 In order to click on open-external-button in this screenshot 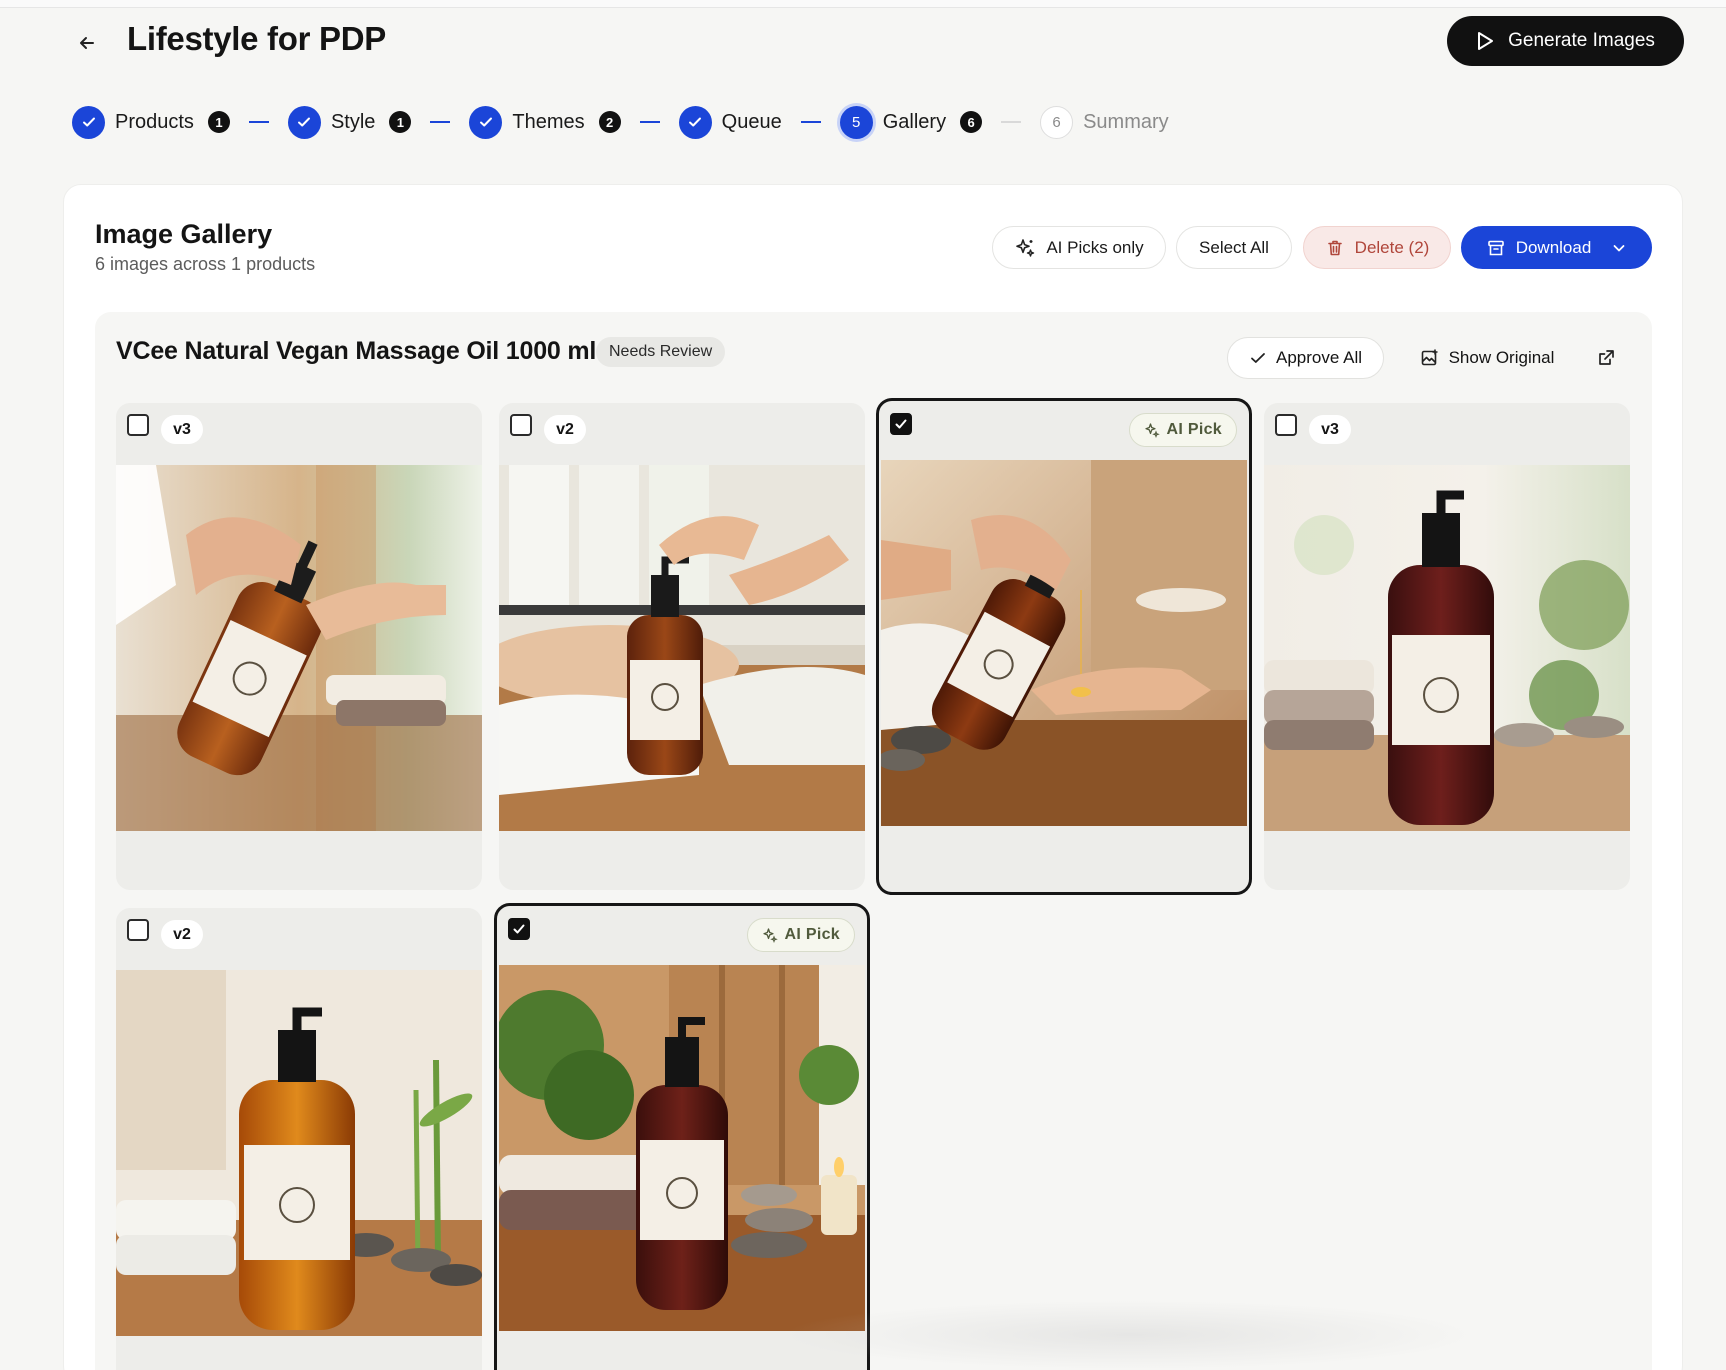, I will do `click(1606, 358)`.